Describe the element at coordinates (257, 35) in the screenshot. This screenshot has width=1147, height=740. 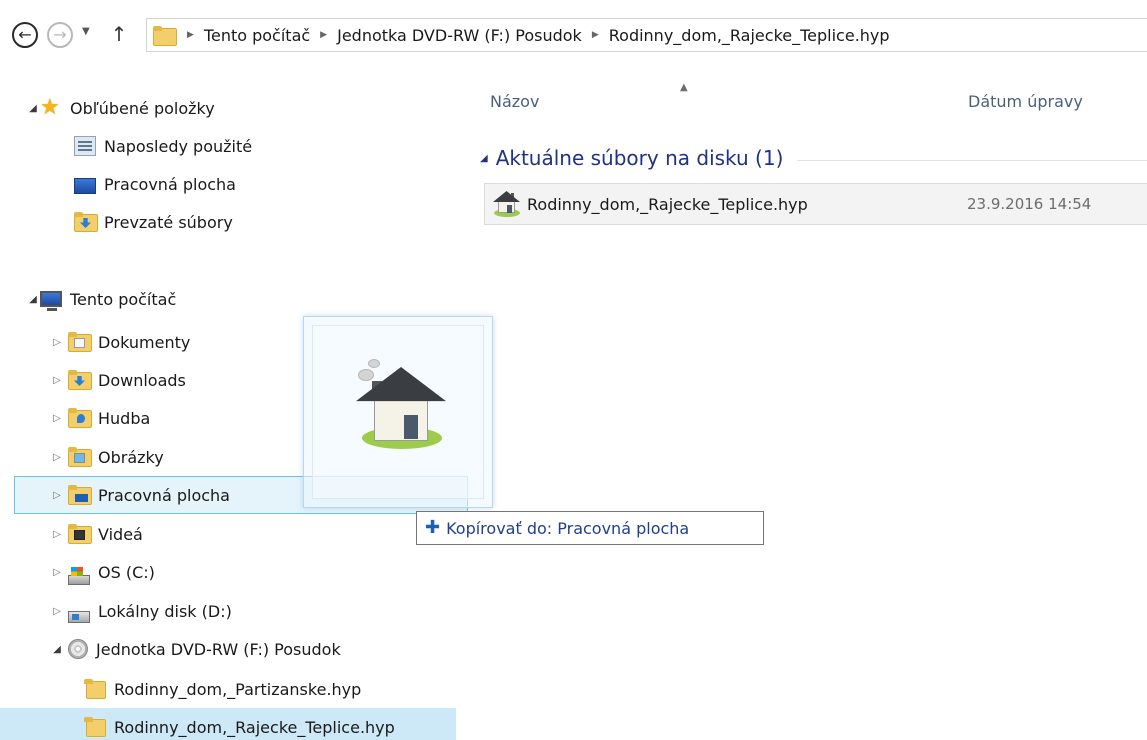
I see `breadcrumb-this-pc: Tento počítač` at that location.